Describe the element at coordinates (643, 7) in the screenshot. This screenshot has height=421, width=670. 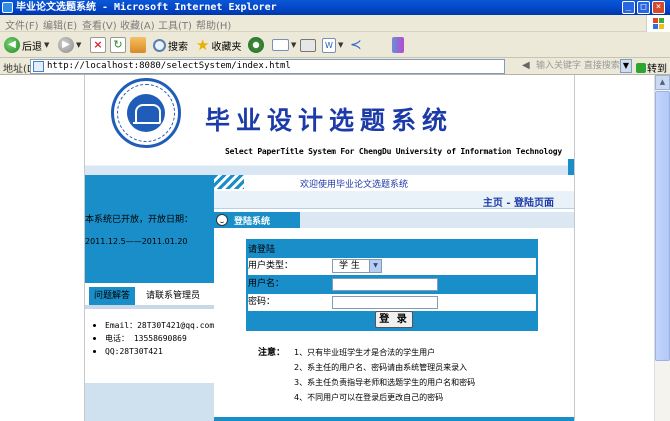
I see `maximize-button: □` at that location.